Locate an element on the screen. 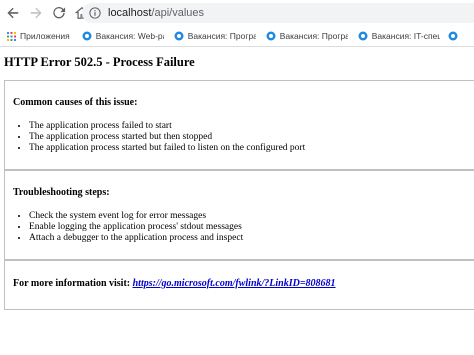 The height and width of the screenshot is (355, 474). bookmark-apps: Приложения is located at coordinates (38, 36).